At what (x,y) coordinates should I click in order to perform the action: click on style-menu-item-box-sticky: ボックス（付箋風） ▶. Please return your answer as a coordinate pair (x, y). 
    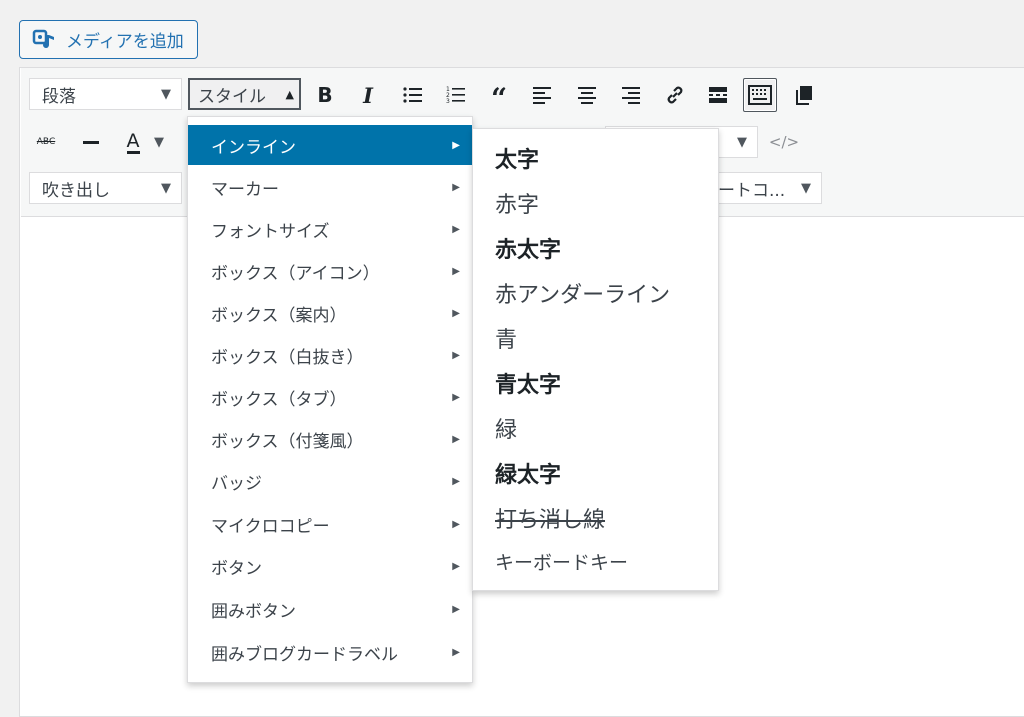
    Looking at the image, I should click on (330, 439).